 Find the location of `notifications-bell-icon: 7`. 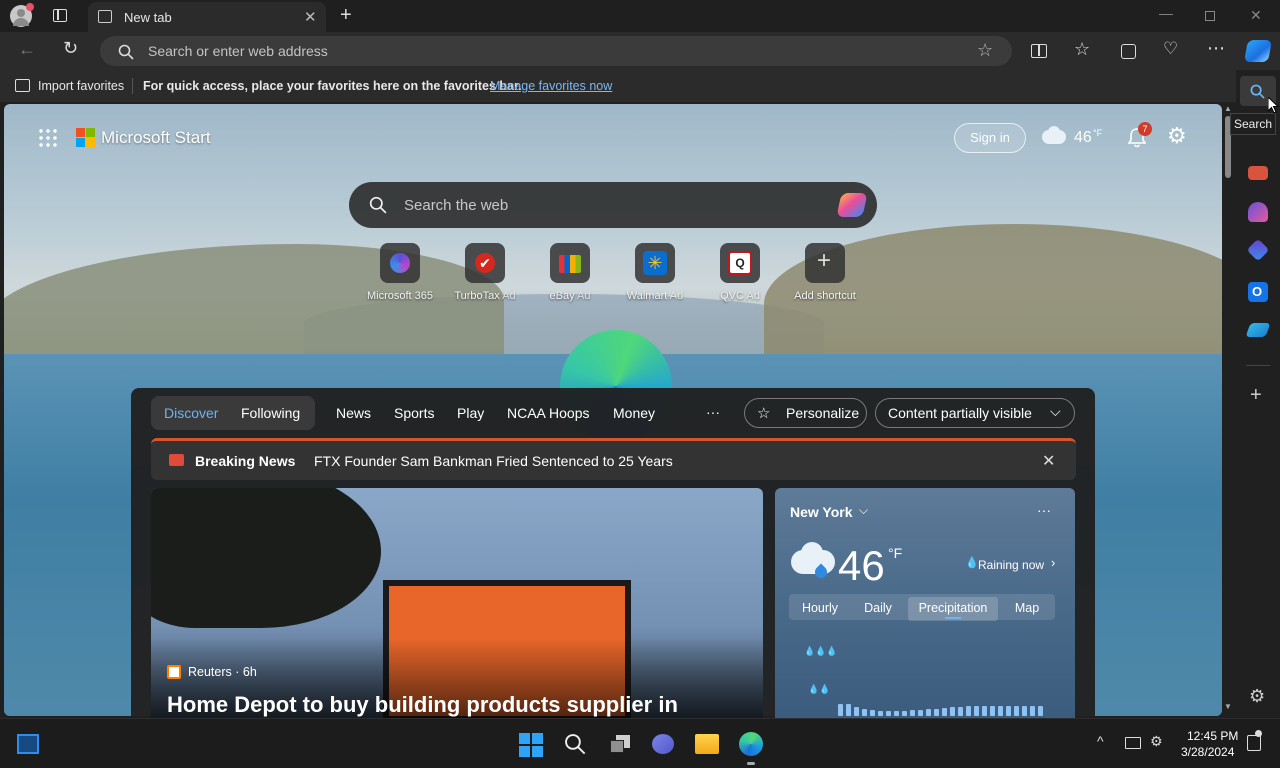

notifications-bell-icon: 7 is located at coordinates (1139, 135).